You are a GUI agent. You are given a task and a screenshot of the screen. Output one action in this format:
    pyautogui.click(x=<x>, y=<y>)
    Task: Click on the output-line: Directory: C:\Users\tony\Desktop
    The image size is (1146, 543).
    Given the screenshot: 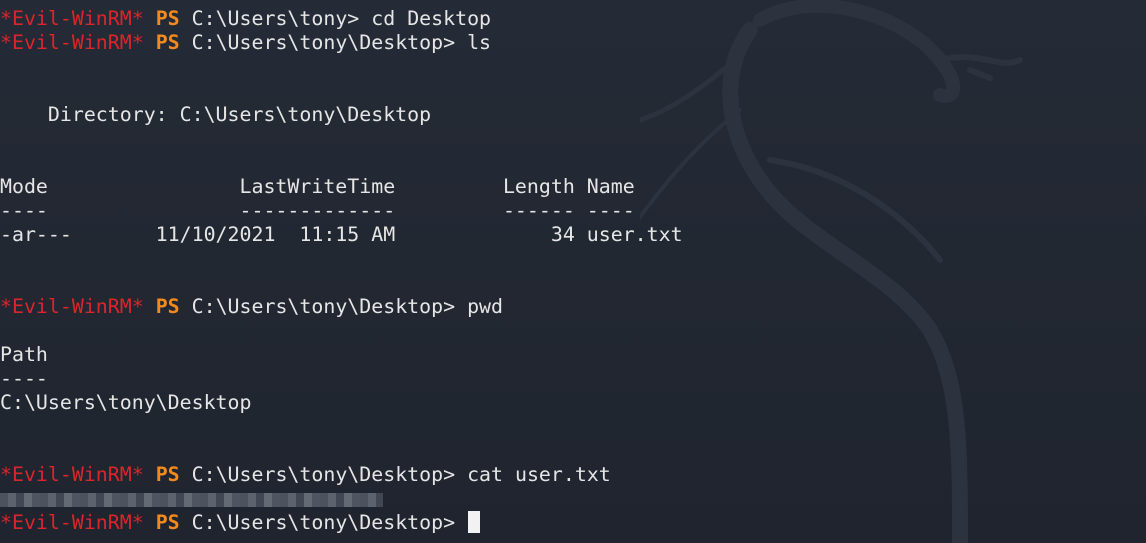 What is the action you would take?
    pyautogui.click(x=216, y=114)
    